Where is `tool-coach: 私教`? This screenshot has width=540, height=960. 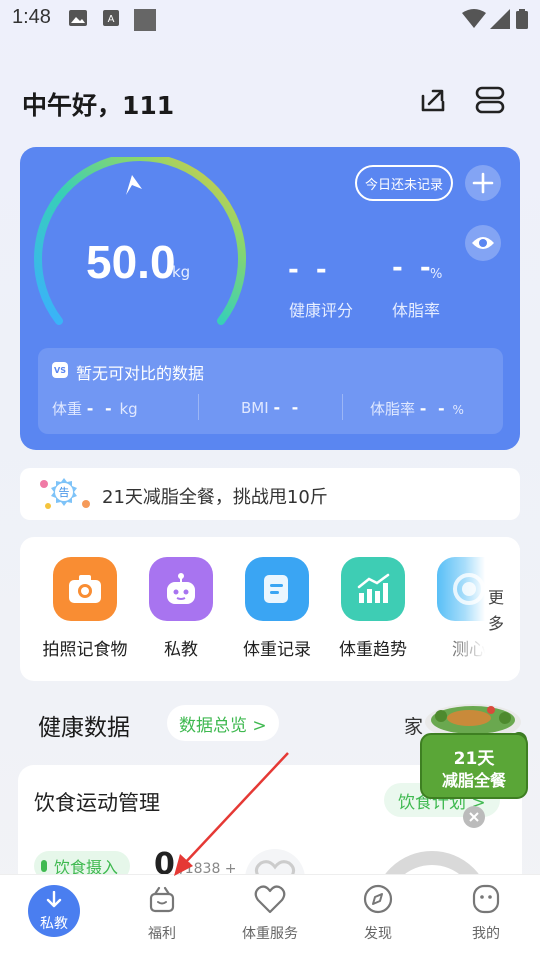 tool-coach: 私教 is located at coordinates (181, 608).